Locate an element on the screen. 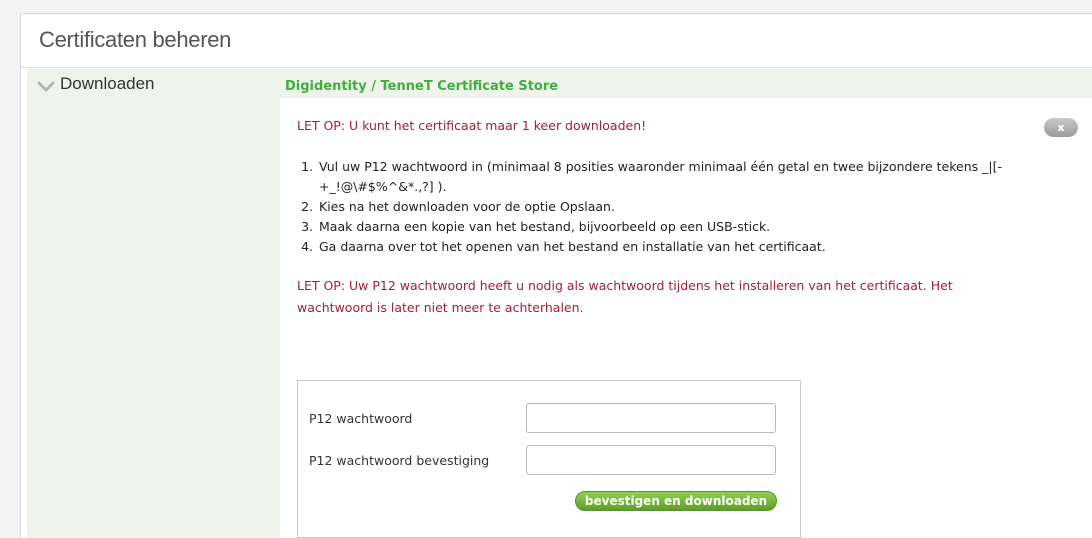 This screenshot has height=538, width=1092. sidebar-item-label: Downloaden is located at coordinates (107, 83).